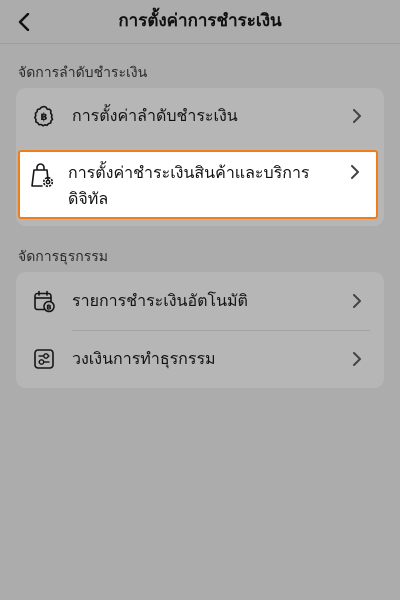 This screenshot has width=400, height=600. What do you see at coordinates (42, 175) in the screenshot?
I see `bag-gear-icon` at bounding box center [42, 175].